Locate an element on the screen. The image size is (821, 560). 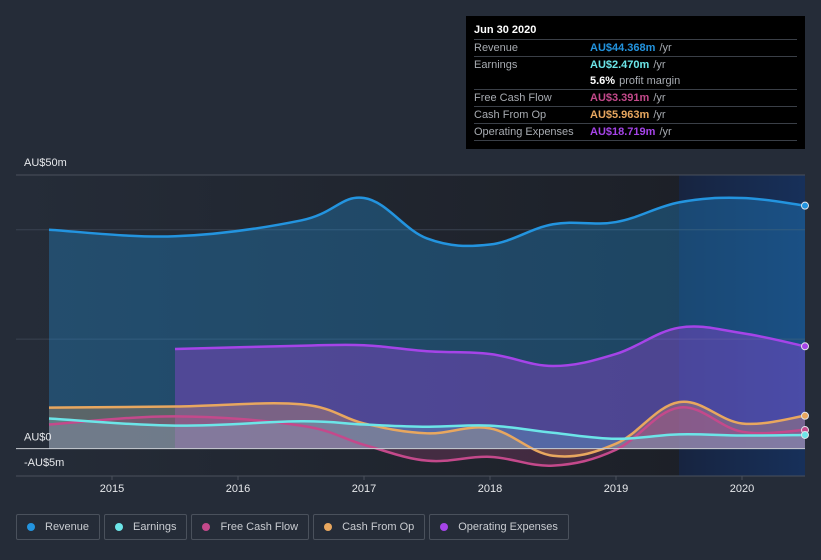
tooltip-row-operating-expenses: Operating Expenses AU$18.719m/yr is located at coordinates (635, 132).